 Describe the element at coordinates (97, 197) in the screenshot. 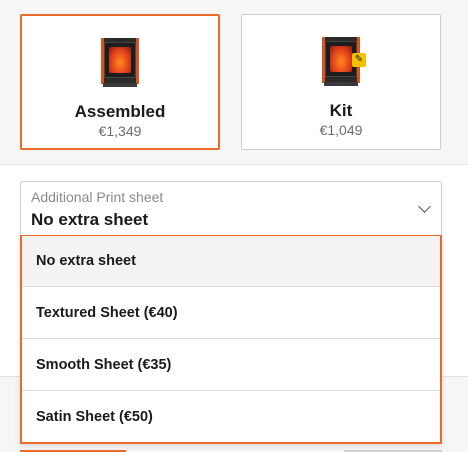

I see `select-label: Additional Print sheet` at that location.